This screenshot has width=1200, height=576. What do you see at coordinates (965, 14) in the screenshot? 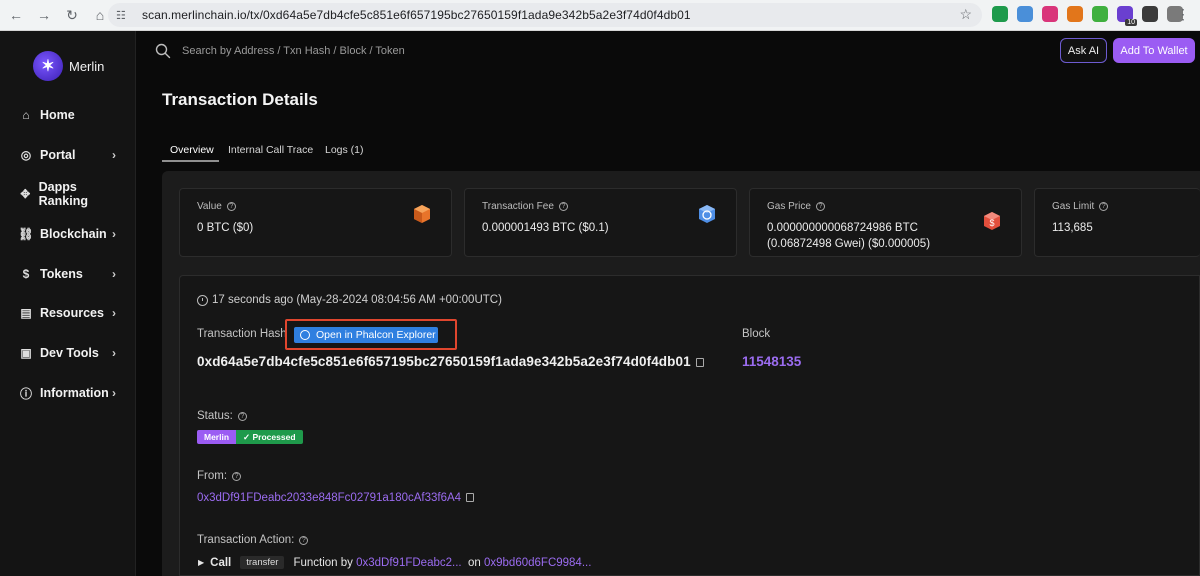
I see `bookmark-star-icon: ☆` at bounding box center [965, 14].